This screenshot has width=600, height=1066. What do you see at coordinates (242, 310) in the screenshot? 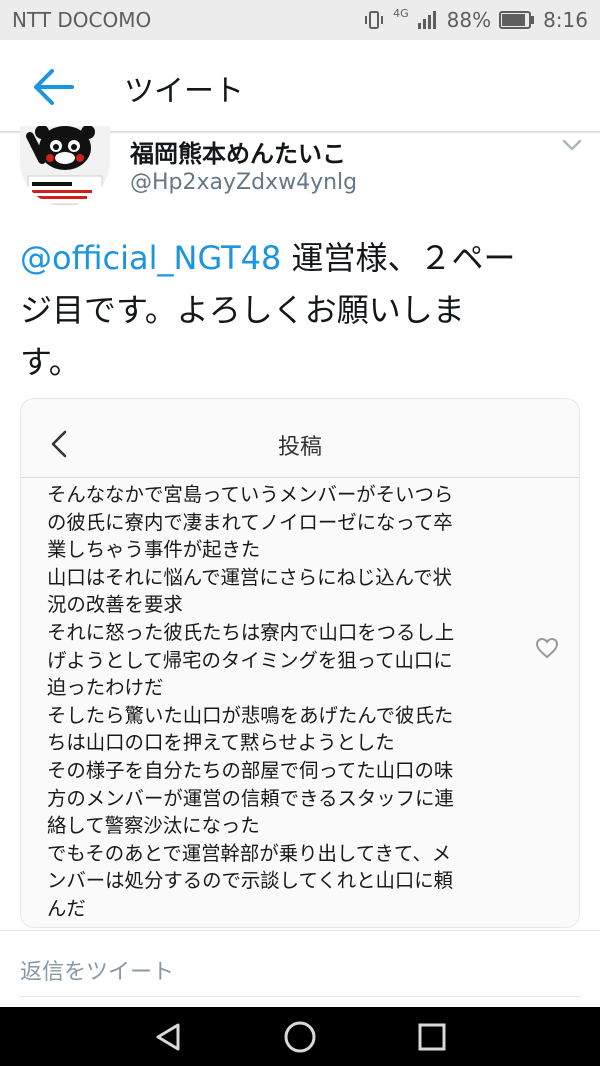
I see `tweet-text-line2: ジ目です。よろしくお願いしま` at bounding box center [242, 310].